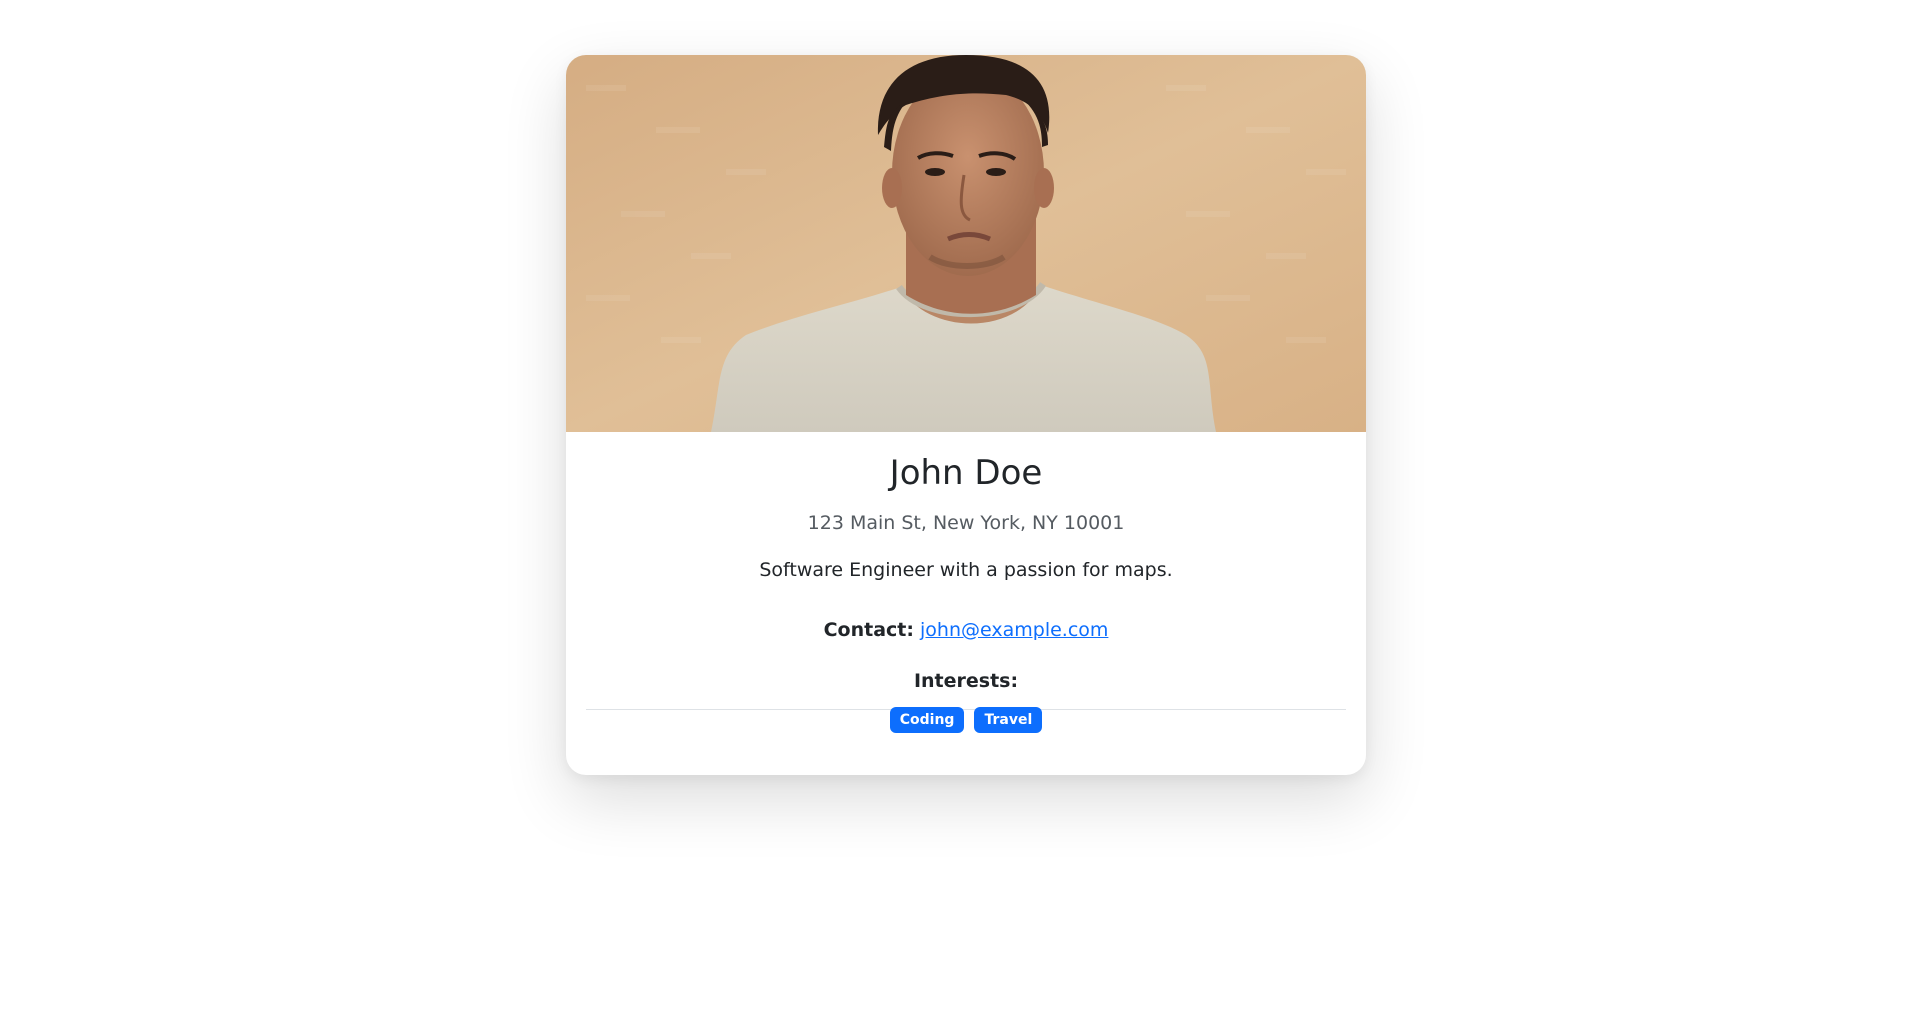 The width and height of the screenshot is (1919, 1026). What do you see at coordinates (1008, 720) in the screenshot?
I see `interest-tag-travel: Travel` at bounding box center [1008, 720].